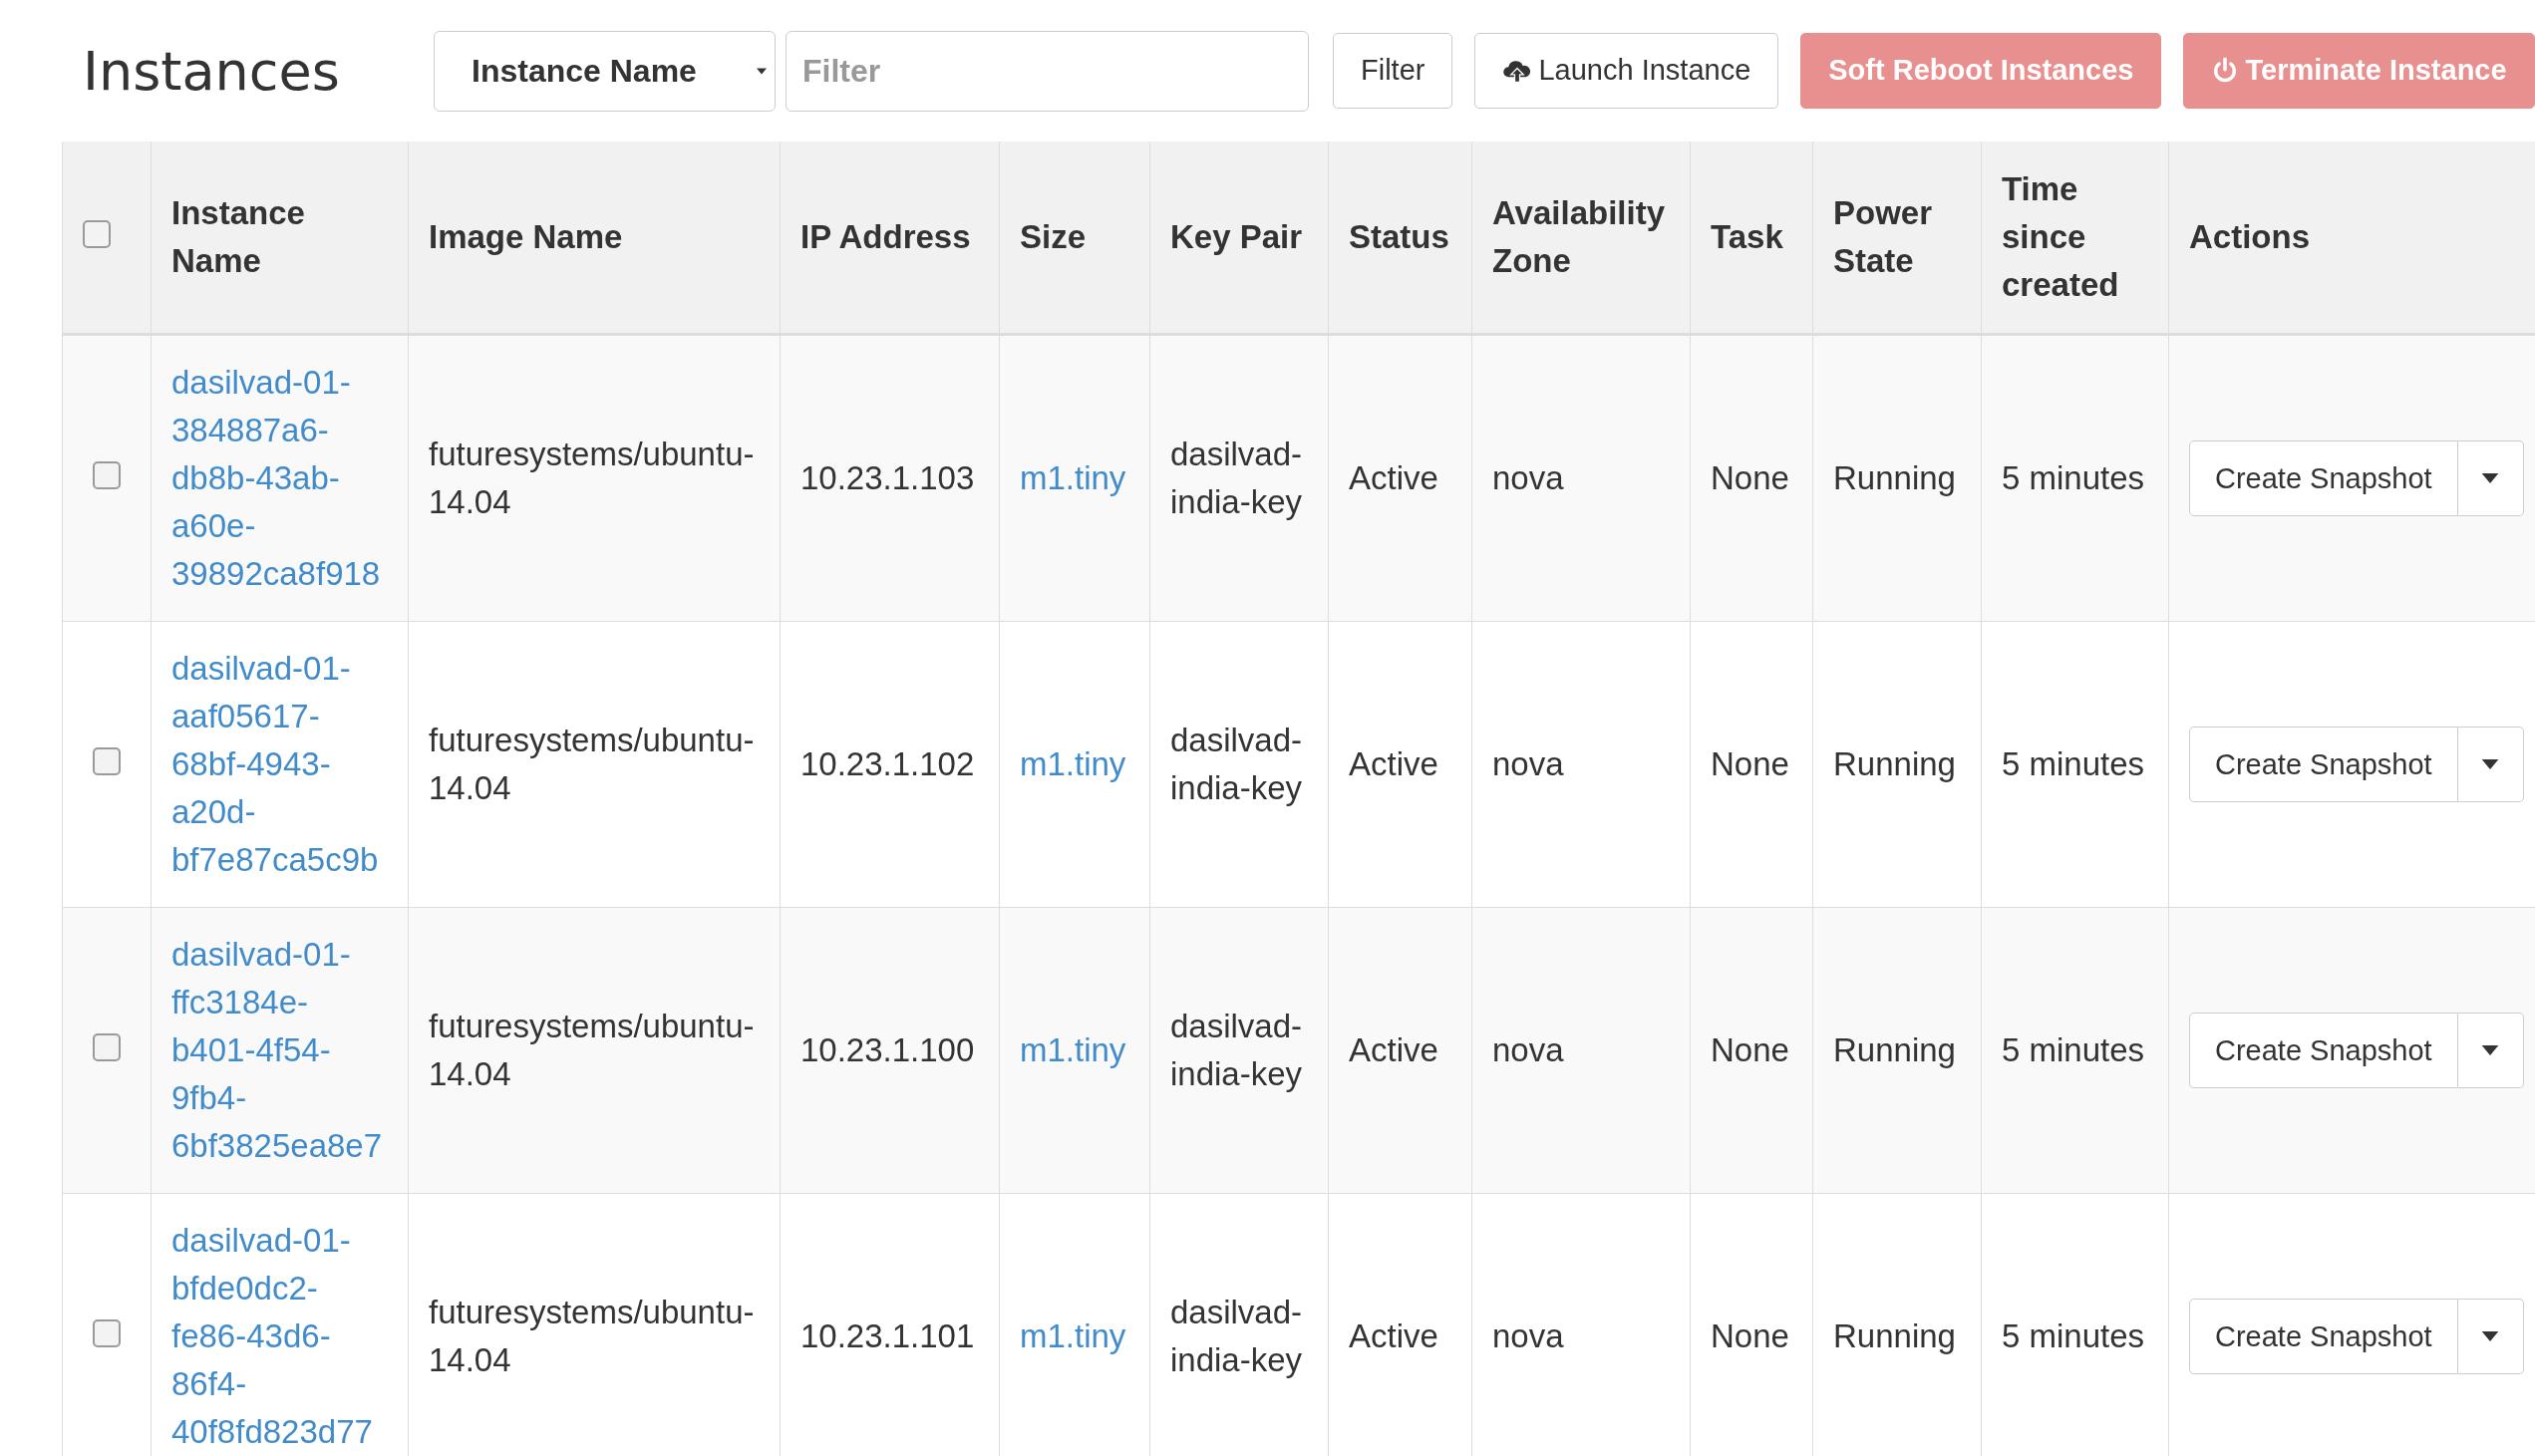  Describe the element at coordinates (279, 1050) in the screenshot. I see `instance-name-link: dasilvad-01-ffc3184e-b401-4f54-9fb4-6bf3825ea8e7` at that location.